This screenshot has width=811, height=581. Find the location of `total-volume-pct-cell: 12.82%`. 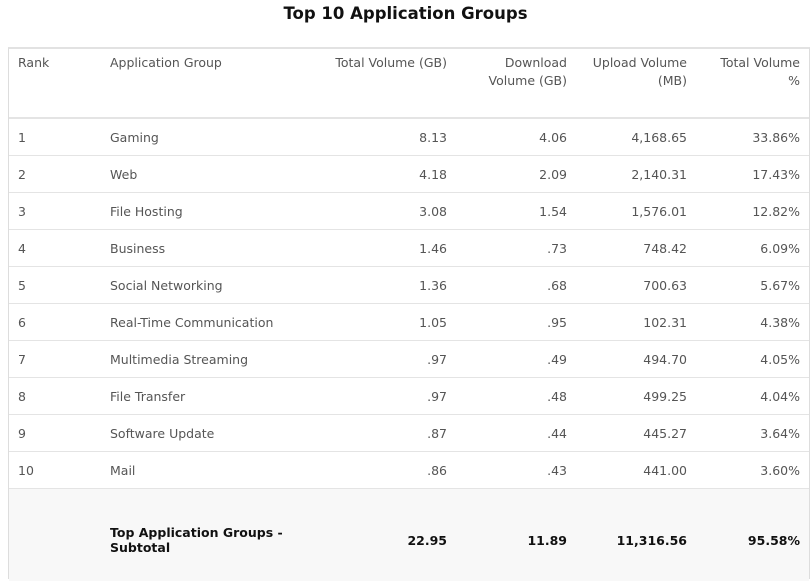

total-volume-pct-cell: 12.82% is located at coordinates (752, 211).